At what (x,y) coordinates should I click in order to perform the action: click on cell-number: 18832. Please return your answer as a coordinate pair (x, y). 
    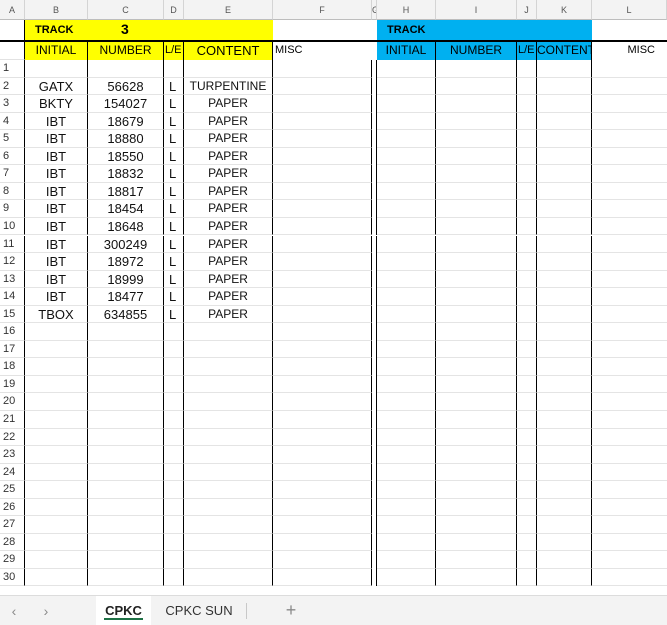
    Looking at the image, I should click on (126, 174).